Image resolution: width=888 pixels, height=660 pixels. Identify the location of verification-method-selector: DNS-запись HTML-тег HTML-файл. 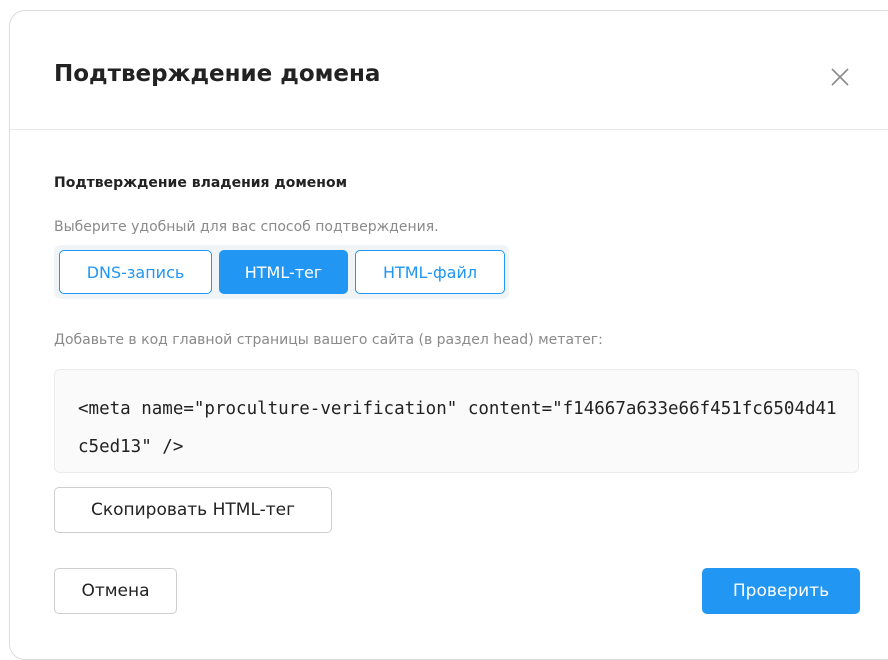
(281, 272).